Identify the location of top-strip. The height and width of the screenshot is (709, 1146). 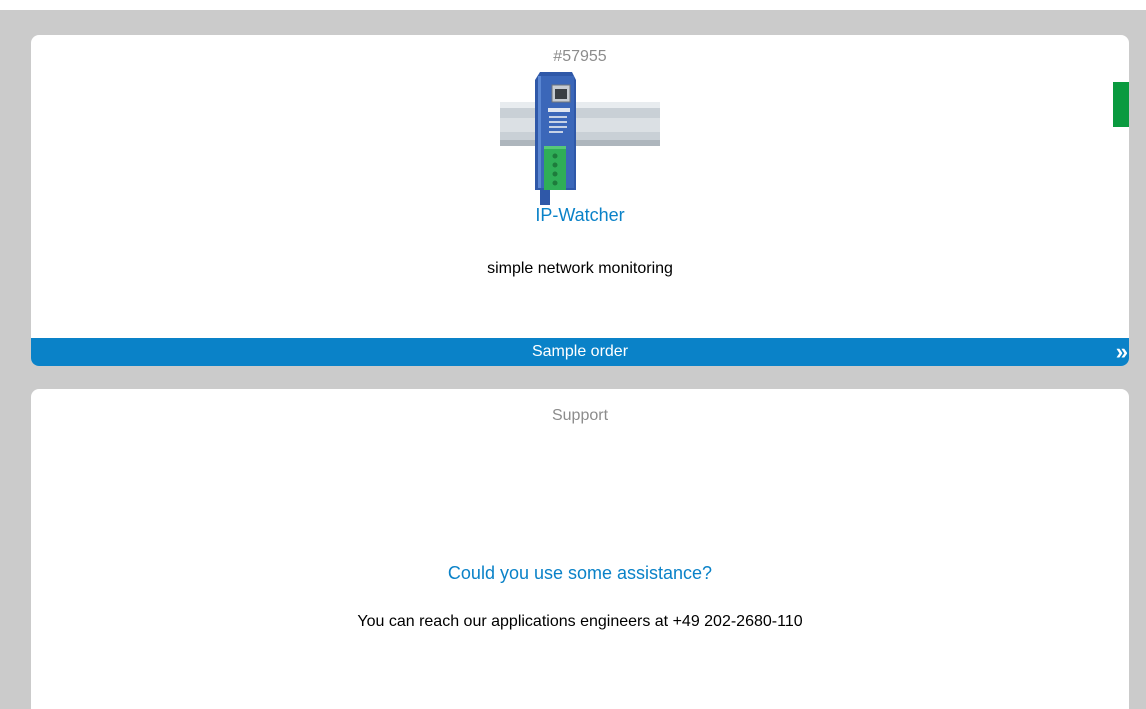
(573, 5).